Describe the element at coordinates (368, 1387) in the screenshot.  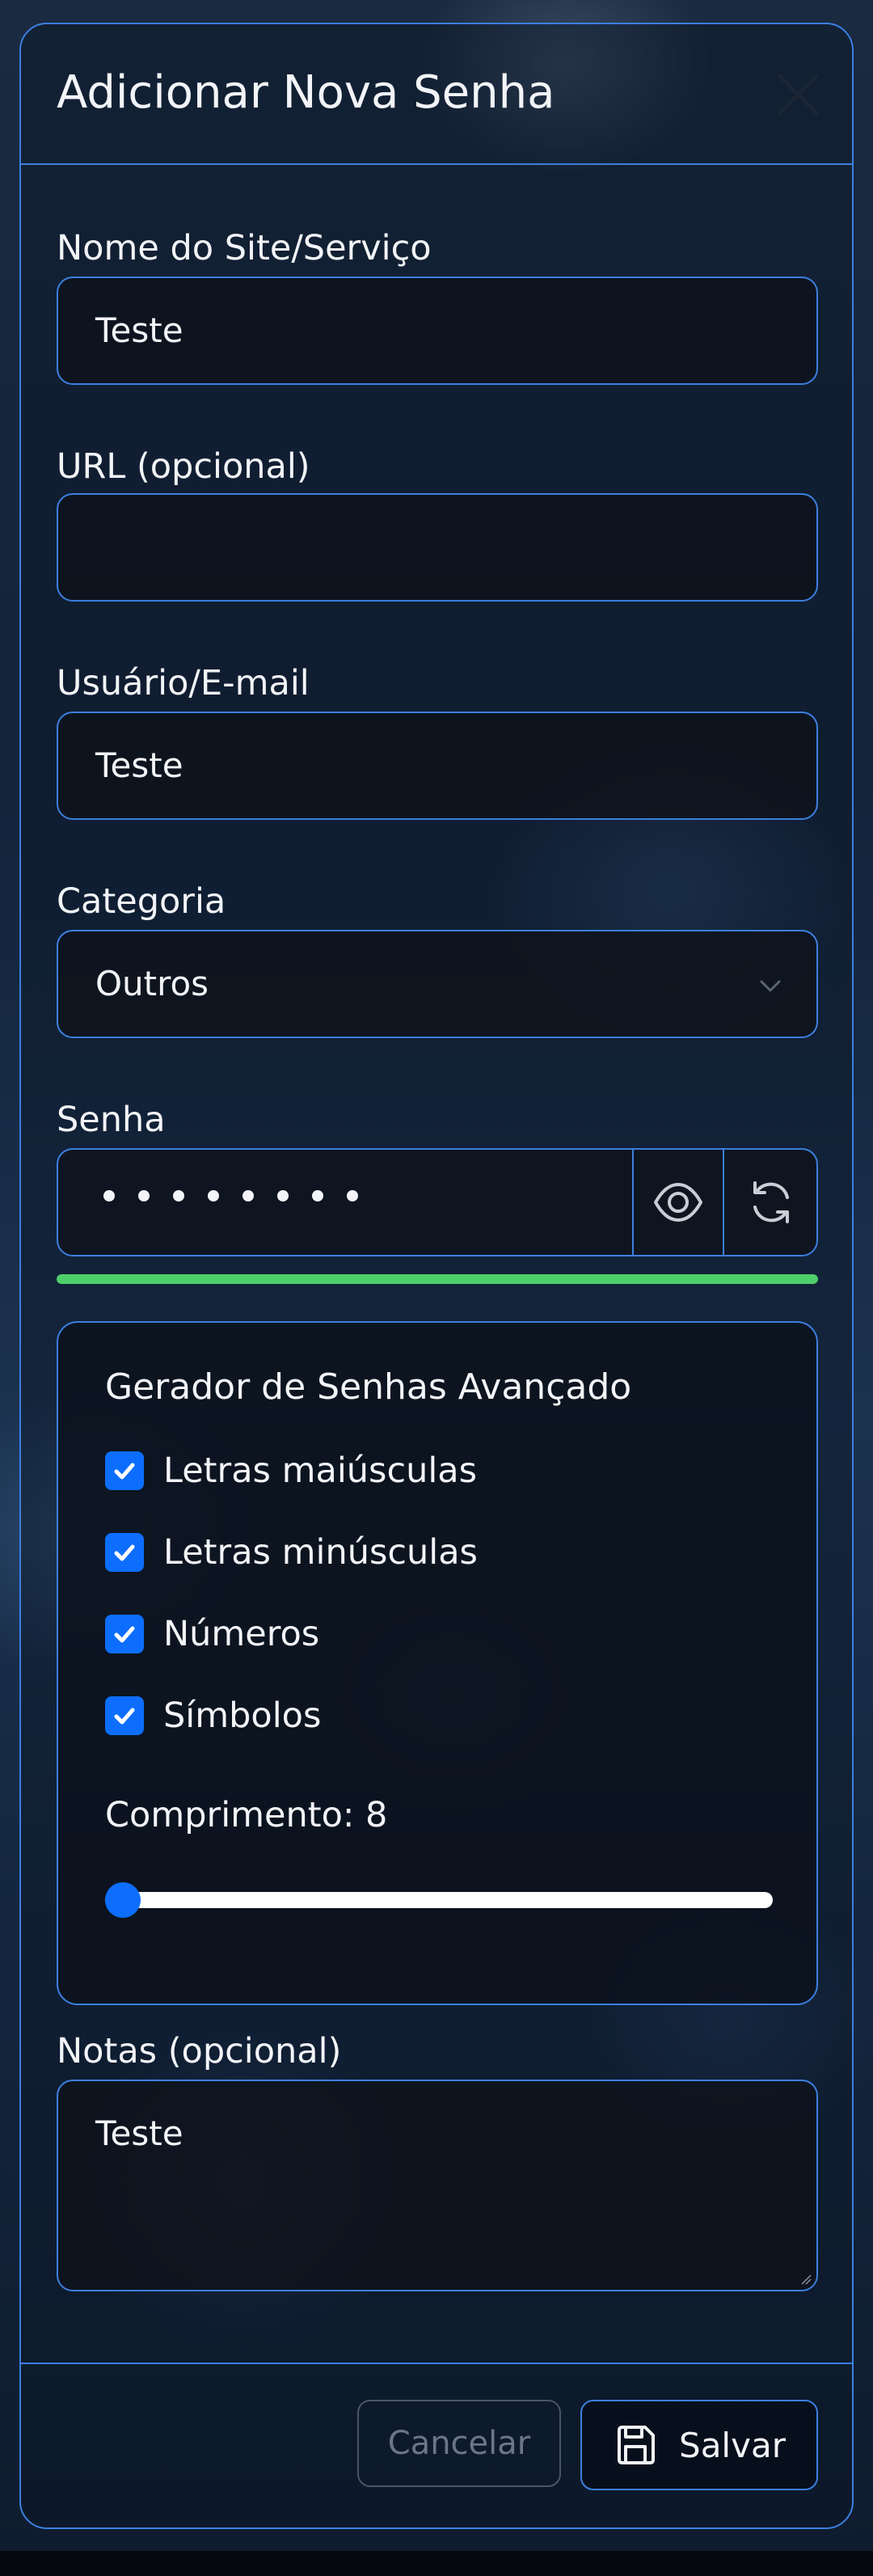
I see `generator-title: Gerador de Senhas Avançado` at that location.